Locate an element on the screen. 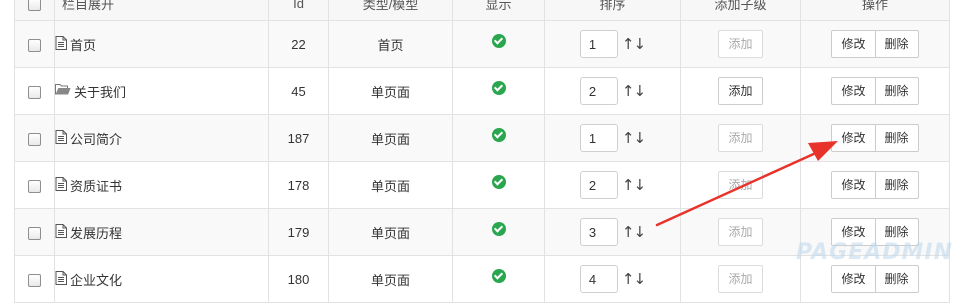 Image resolution: width=963 pixels, height=303 pixels. name-cell: 关于我们 is located at coordinates (161, 91).